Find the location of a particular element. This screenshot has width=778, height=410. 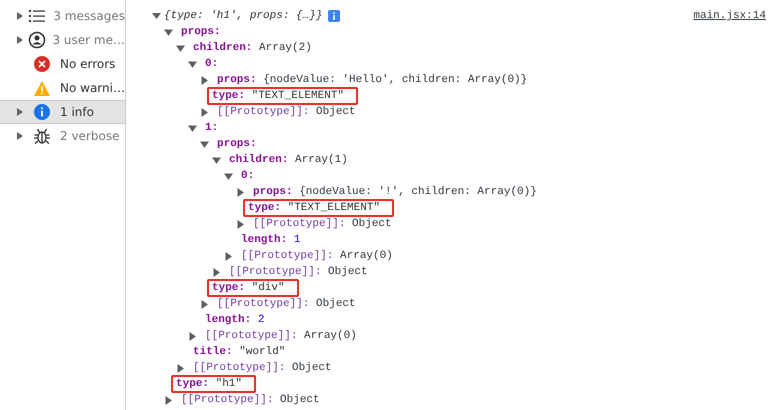

sidebar-item: No errors is located at coordinates (62, 64).